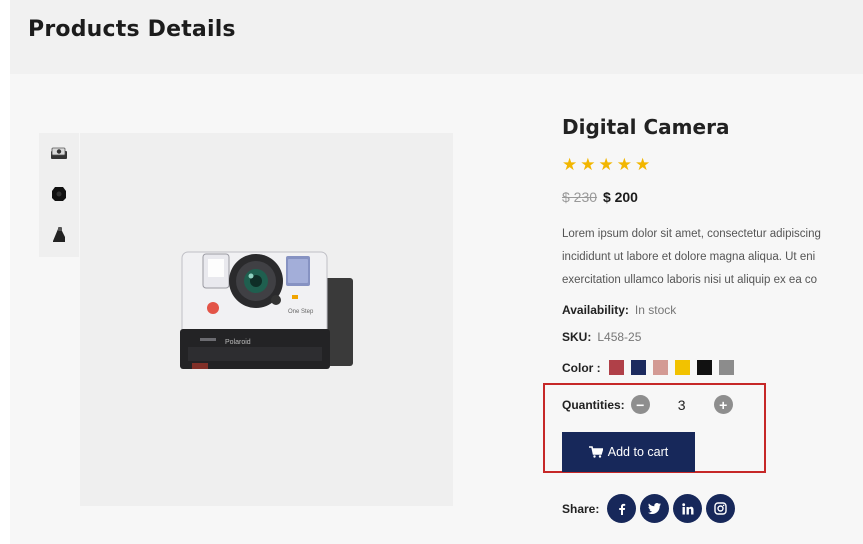  I want to click on twitter-button, so click(655, 508).